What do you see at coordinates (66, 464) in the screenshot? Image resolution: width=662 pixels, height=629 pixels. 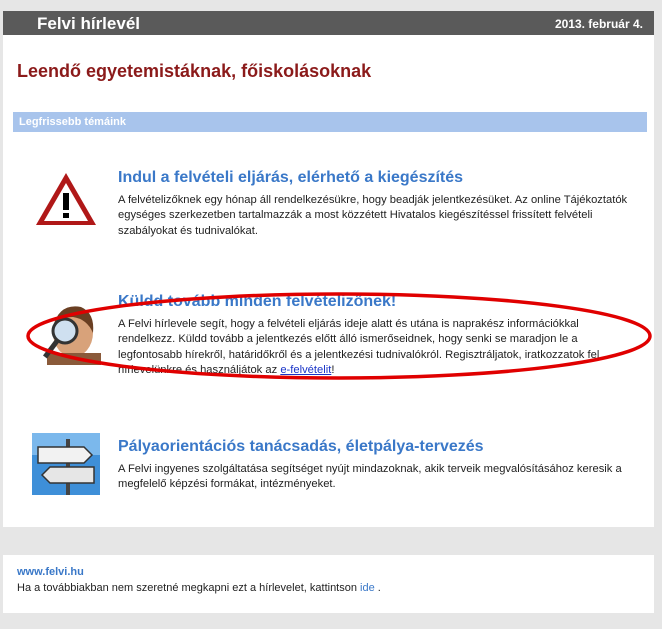 I see `signpost-icon` at bounding box center [66, 464].